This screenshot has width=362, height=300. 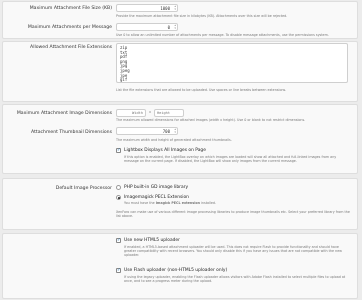 What do you see at coordinates (83, 188) in the screenshot?
I see `image-processor-label: Default Image Processor` at bounding box center [83, 188].